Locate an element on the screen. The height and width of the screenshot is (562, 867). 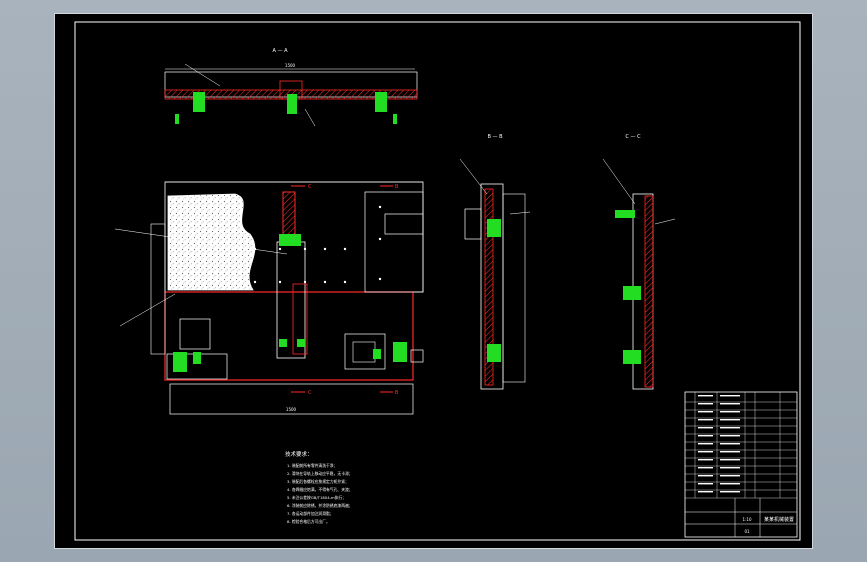
left-flange-outline is located at coordinates (158, 289).